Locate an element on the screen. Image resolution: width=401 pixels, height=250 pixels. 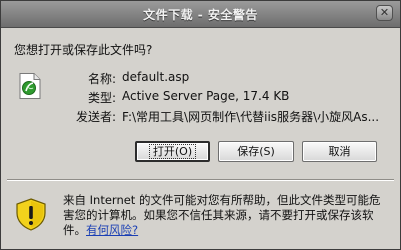
separator is located at coordinates (200, 180).